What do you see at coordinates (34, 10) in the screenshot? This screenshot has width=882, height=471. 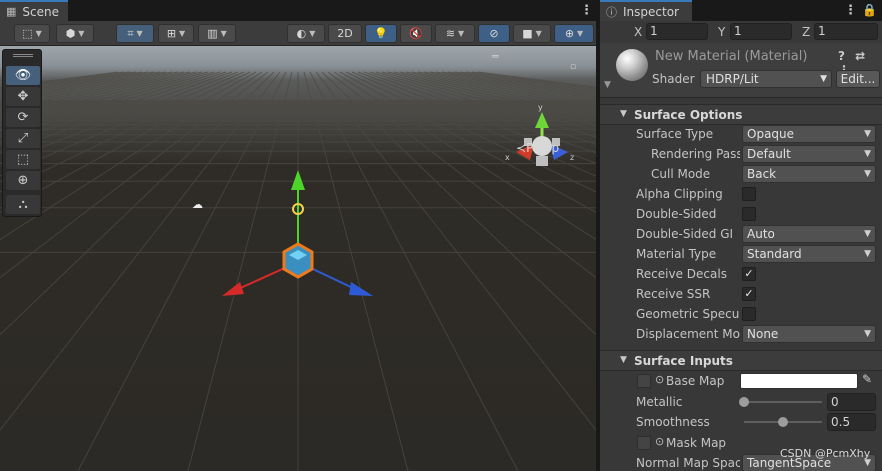 I see `scene-tab: ▦ Scene` at bounding box center [34, 10].